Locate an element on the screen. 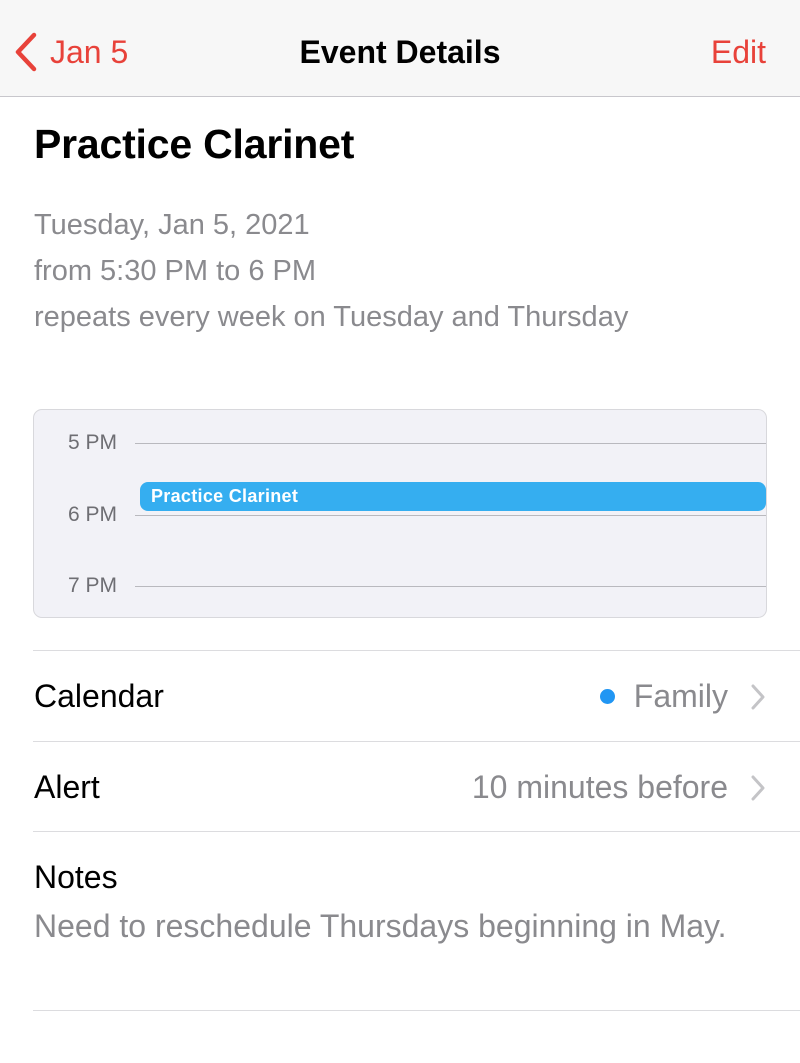 Image resolution: width=800 pixels, height=1063 pixels. calendar-row-label: Calendar is located at coordinates (99, 696).